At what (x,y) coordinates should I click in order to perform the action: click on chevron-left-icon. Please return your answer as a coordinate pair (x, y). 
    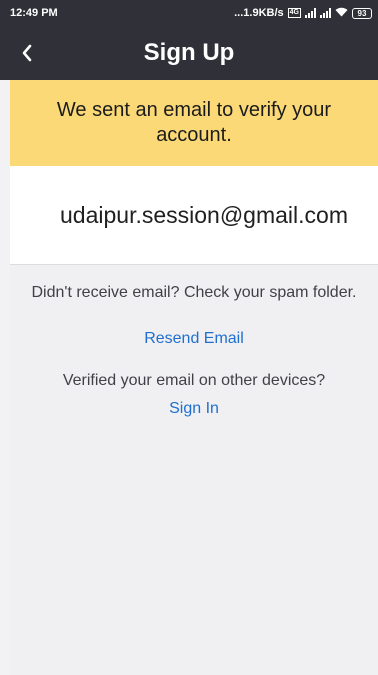
    Looking at the image, I should click on (27, 53).